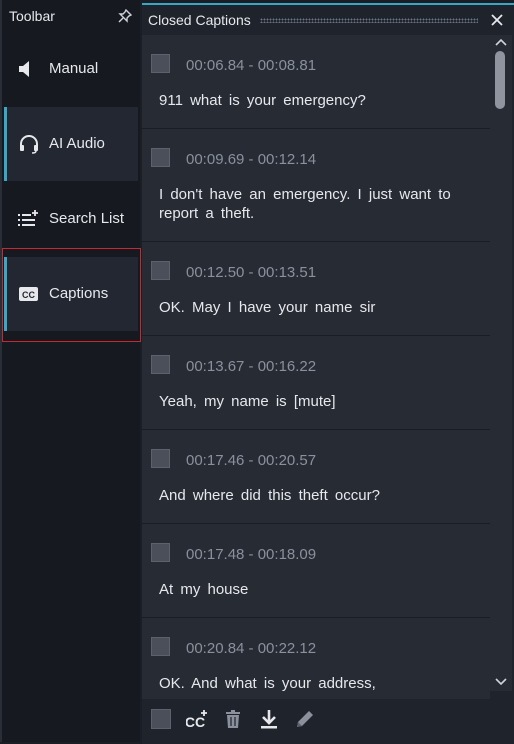 The width and height of the screenshot is (514, 744). Describe the element at coordinates (125, 16) in the screenshot. I see `pin-icon` at that location.